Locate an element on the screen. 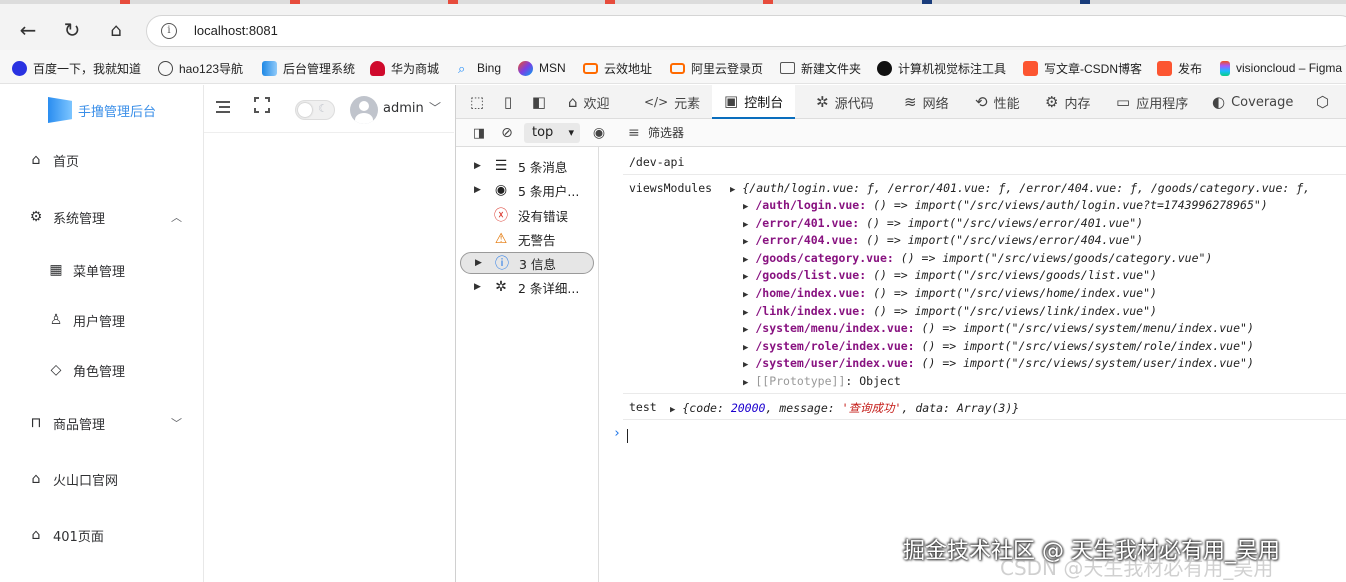 The image size is (1346, 582). menu-fold-icon is located at coordinates (223, 107).